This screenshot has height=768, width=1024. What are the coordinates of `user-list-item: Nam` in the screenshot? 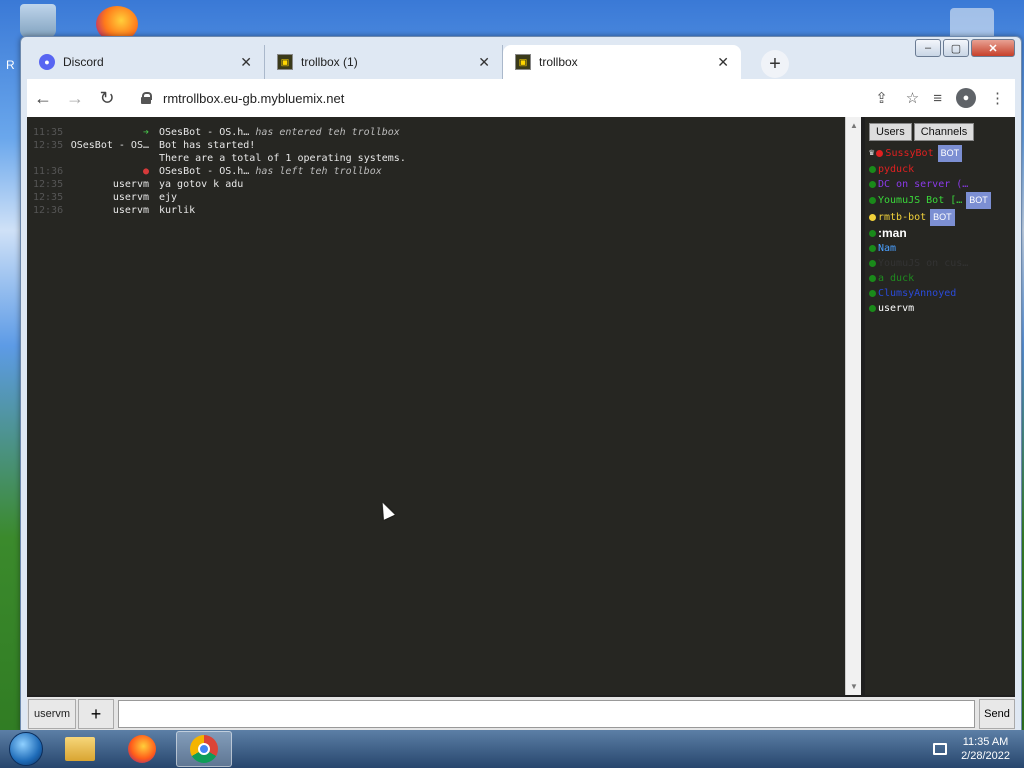 It's located at (942, 248).